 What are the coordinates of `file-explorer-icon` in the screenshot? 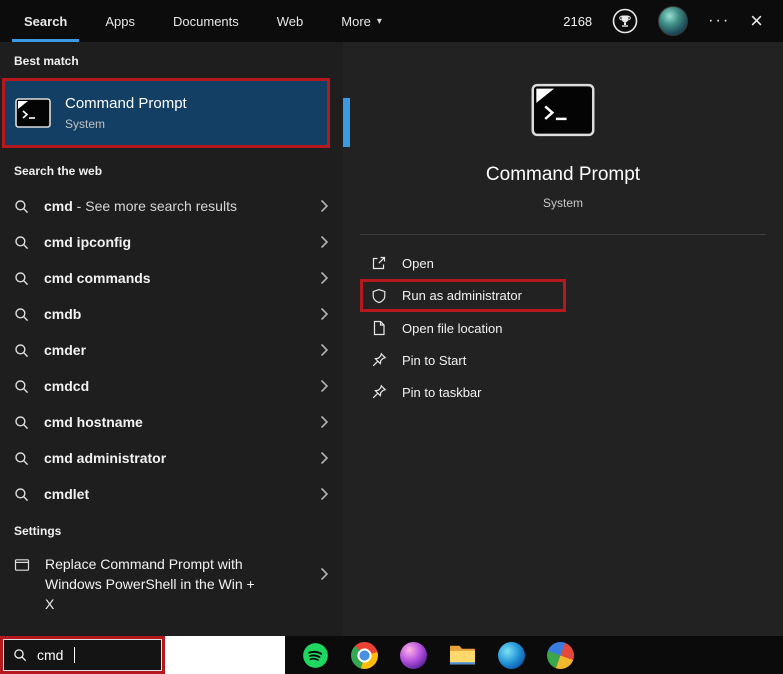 It's located at (462, 655).